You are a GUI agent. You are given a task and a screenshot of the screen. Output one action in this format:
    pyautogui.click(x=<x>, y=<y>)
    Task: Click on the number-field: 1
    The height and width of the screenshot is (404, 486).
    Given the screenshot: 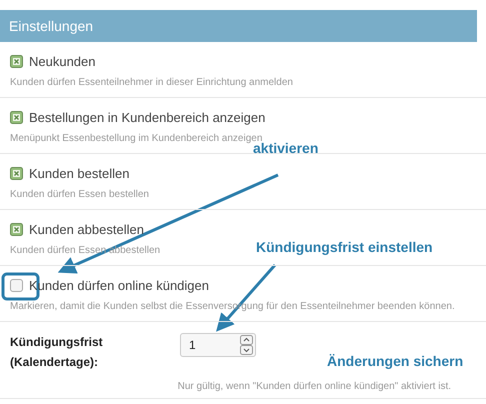 What is the action you would take?
    pyautogui.click(x=218, y=345)
    